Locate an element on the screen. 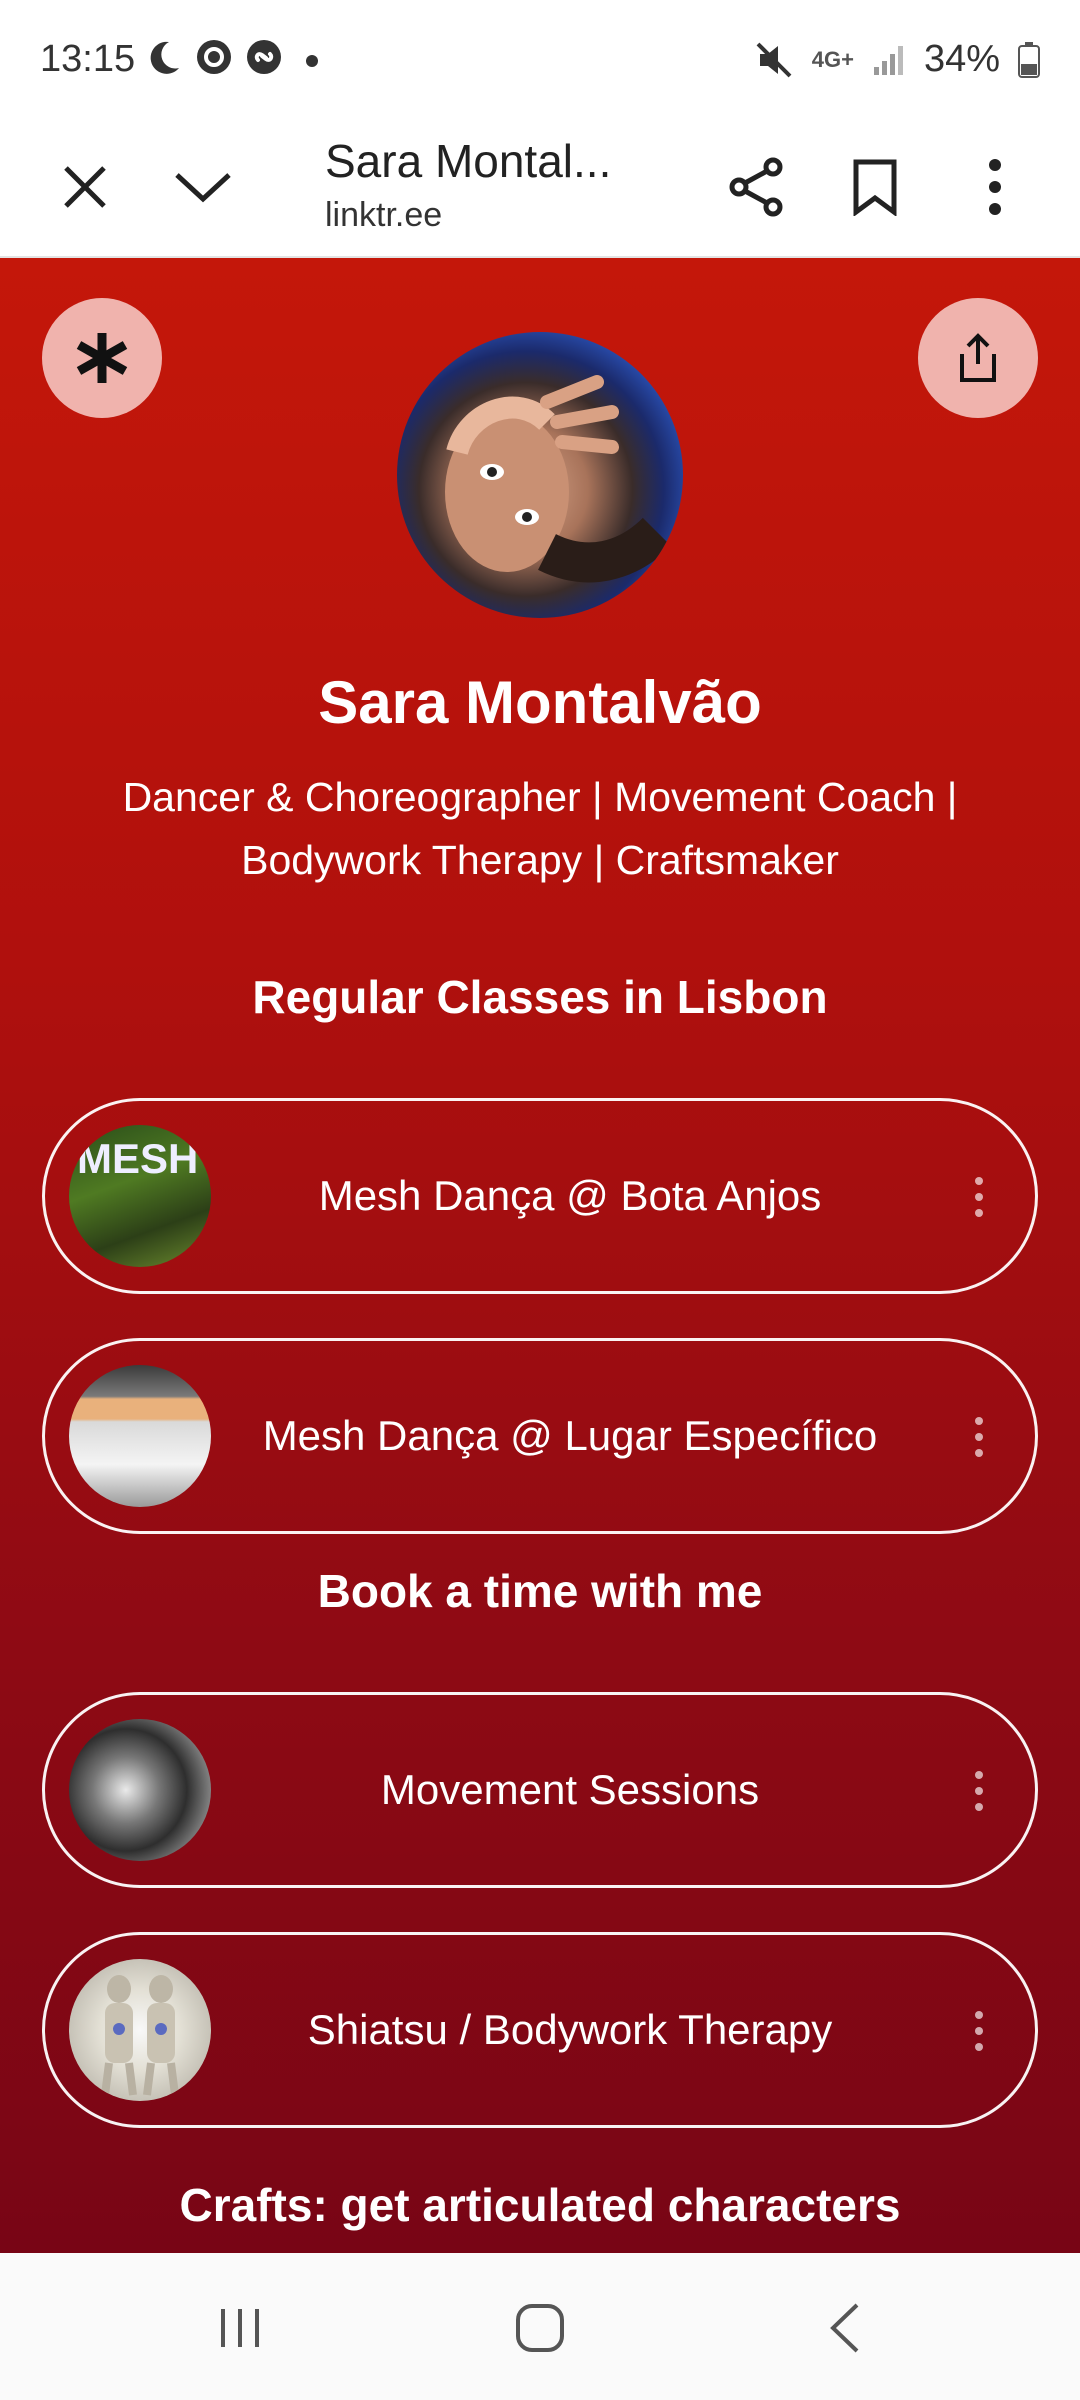 The height and width of the screenshot is (2400, 1080). battery-percent: 34% is located at coordinates (961, 59).